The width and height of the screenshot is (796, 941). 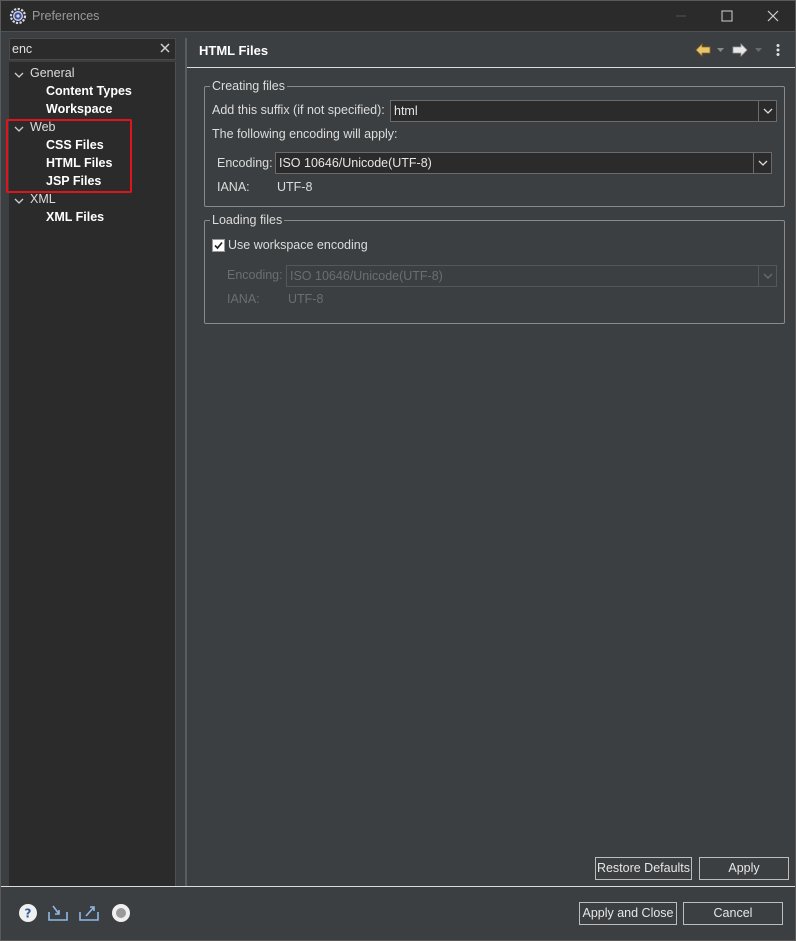 I want to click on minimize-button, so click(x=681, y=16).